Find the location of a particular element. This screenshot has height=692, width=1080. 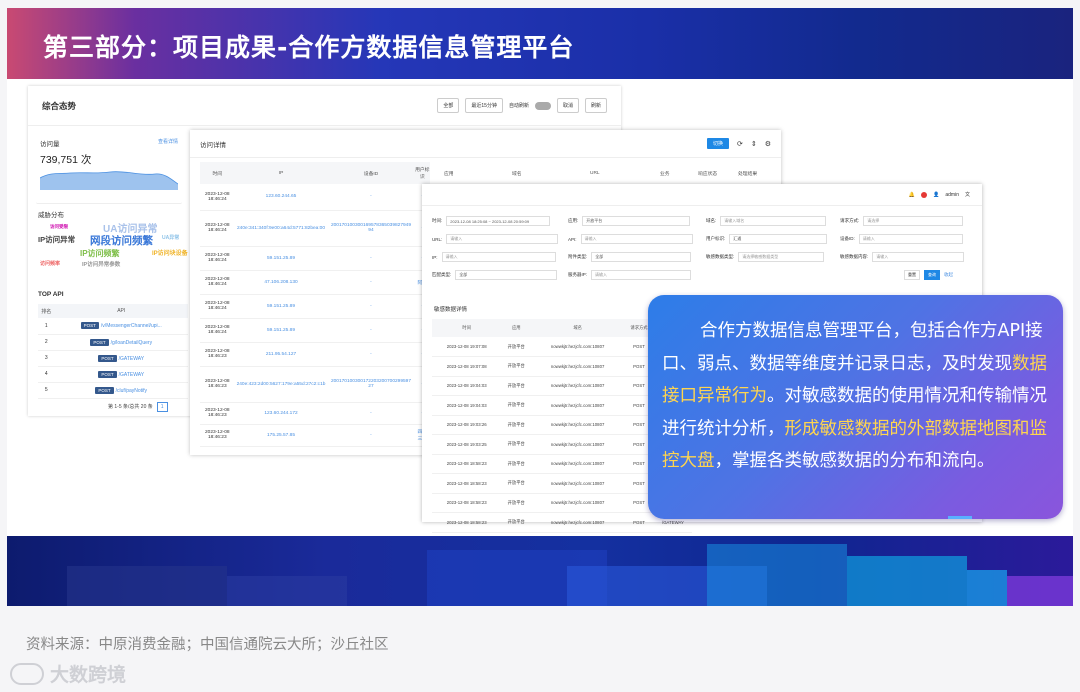

ip-input: 请输入 is located at coordinates (498, 257).